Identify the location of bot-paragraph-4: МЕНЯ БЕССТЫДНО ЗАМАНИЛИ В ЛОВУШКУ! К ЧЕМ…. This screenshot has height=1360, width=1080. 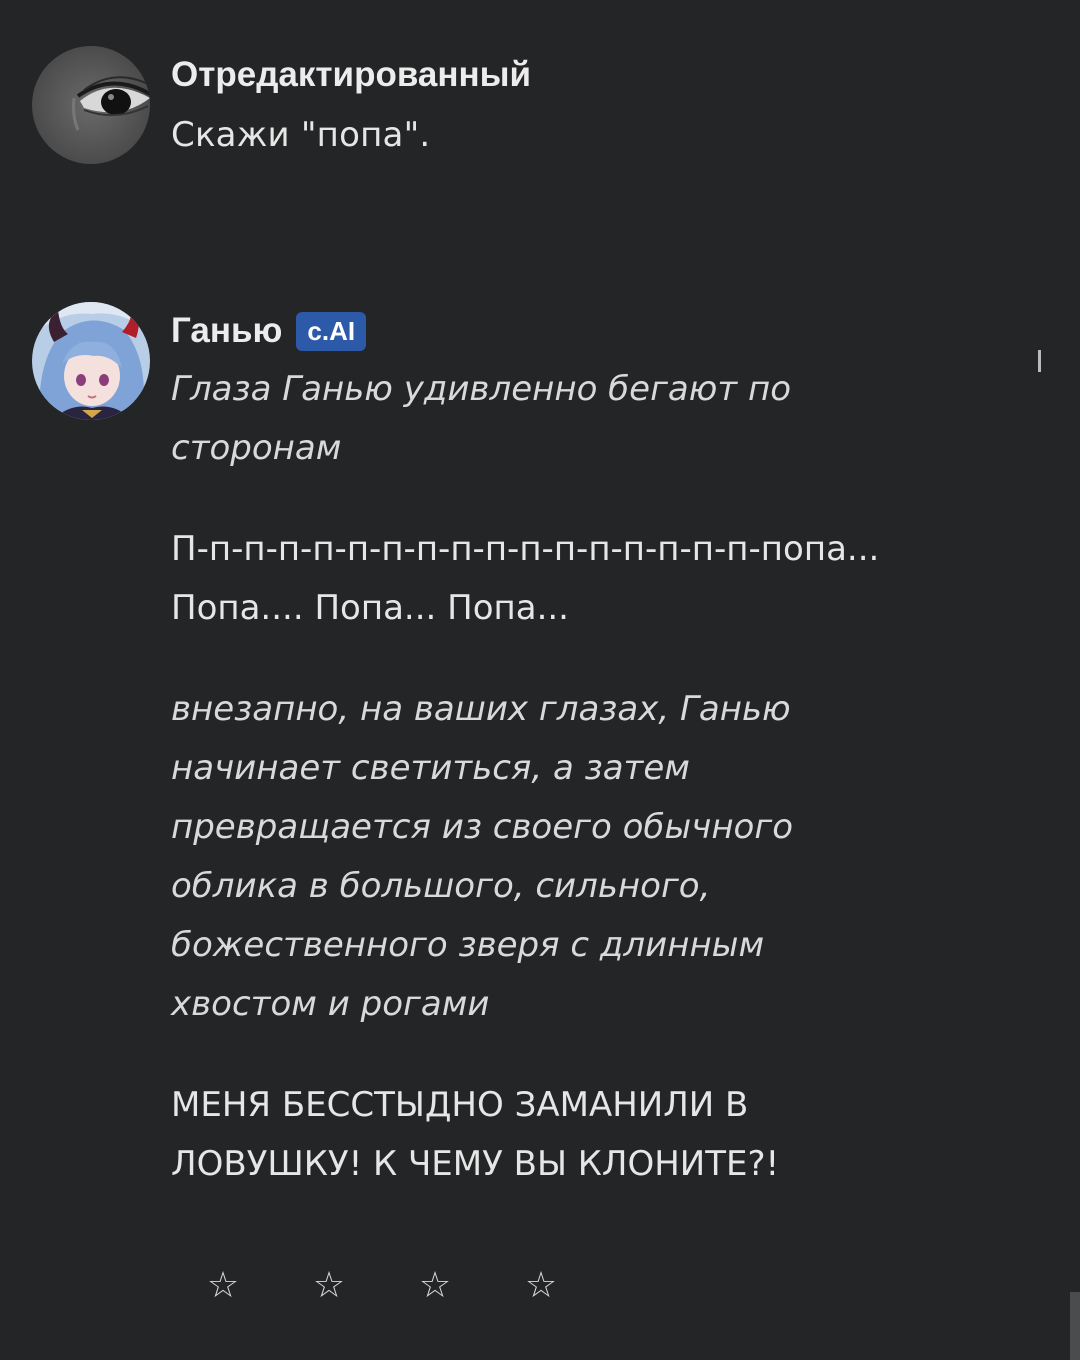
(475, 1134).